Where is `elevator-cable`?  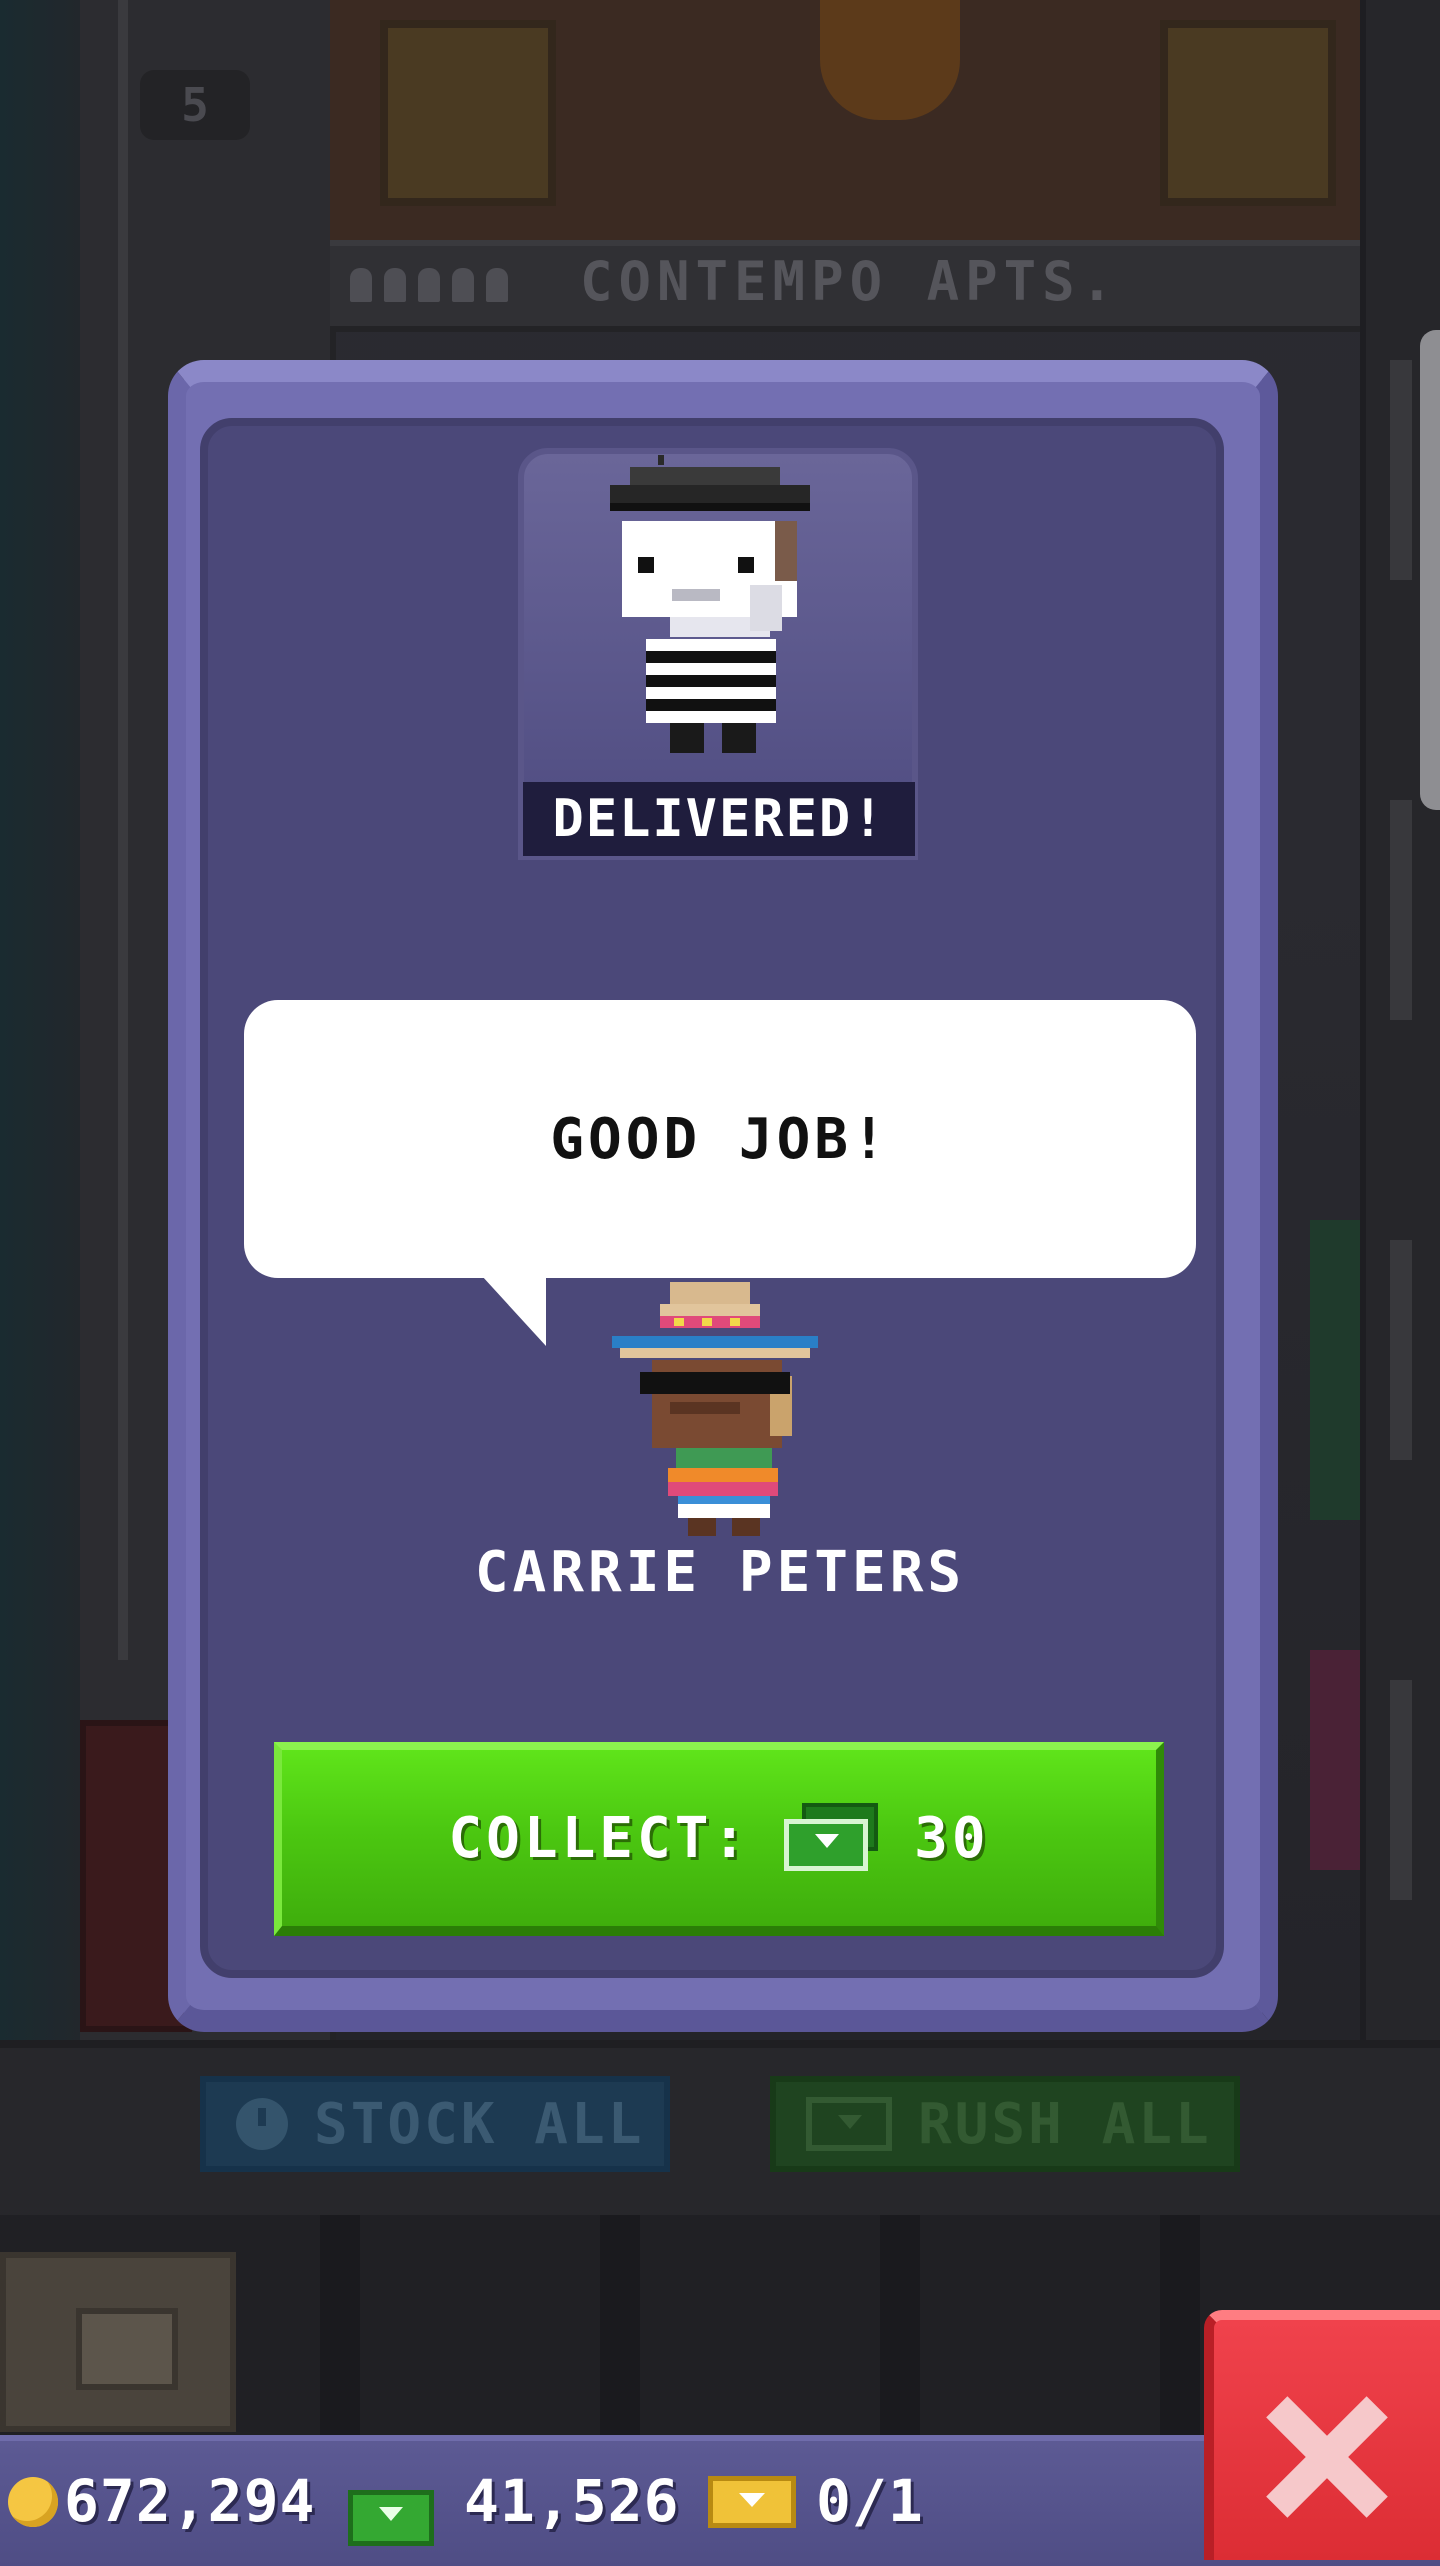
elevator-cable is located at coordinates (123, 830).